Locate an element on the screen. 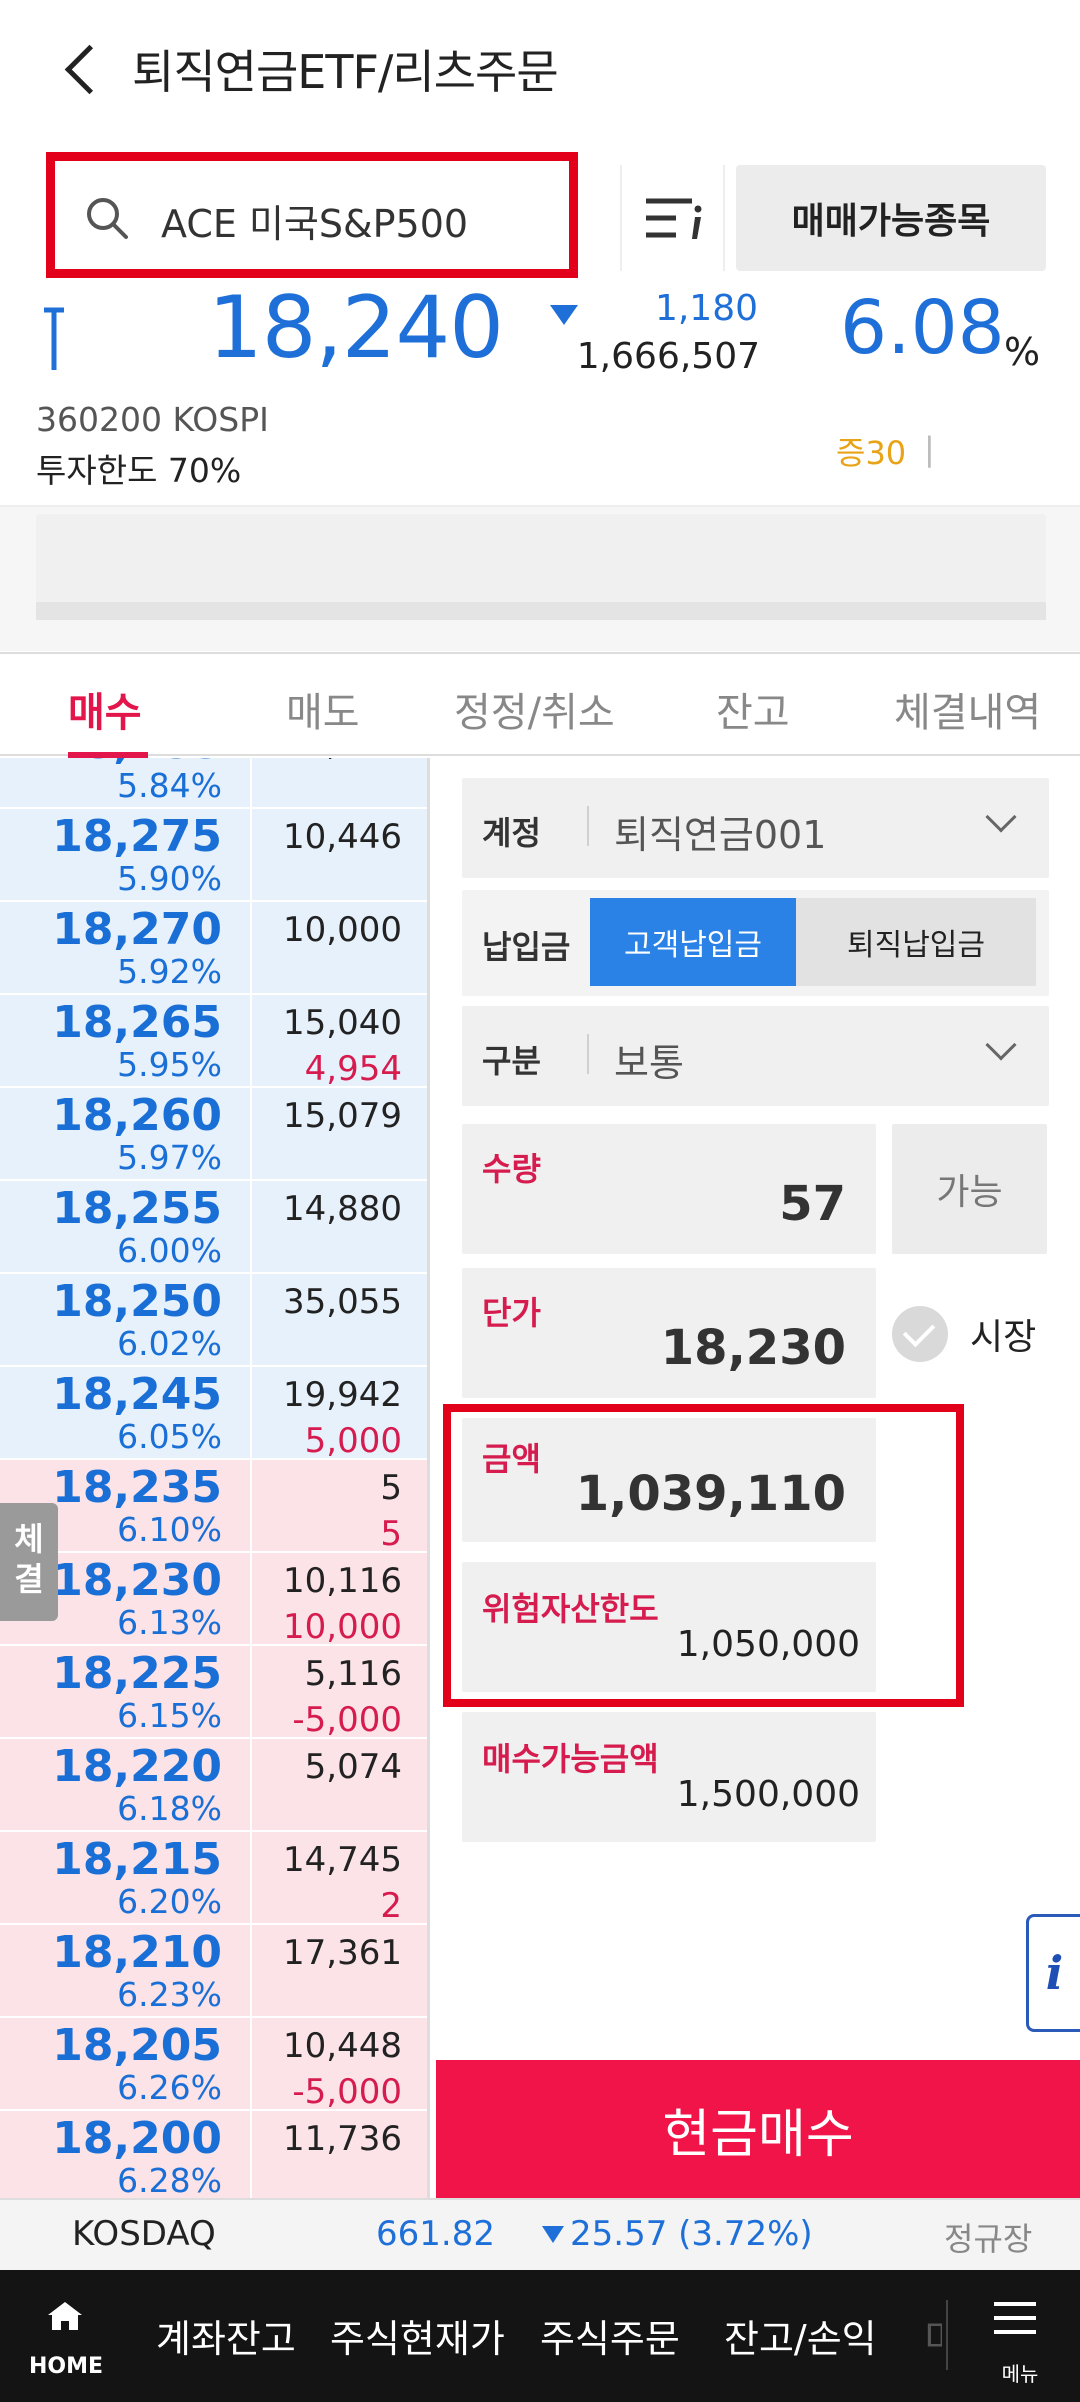  upper-limit-marker-icon is located at coordinates (54, 338).